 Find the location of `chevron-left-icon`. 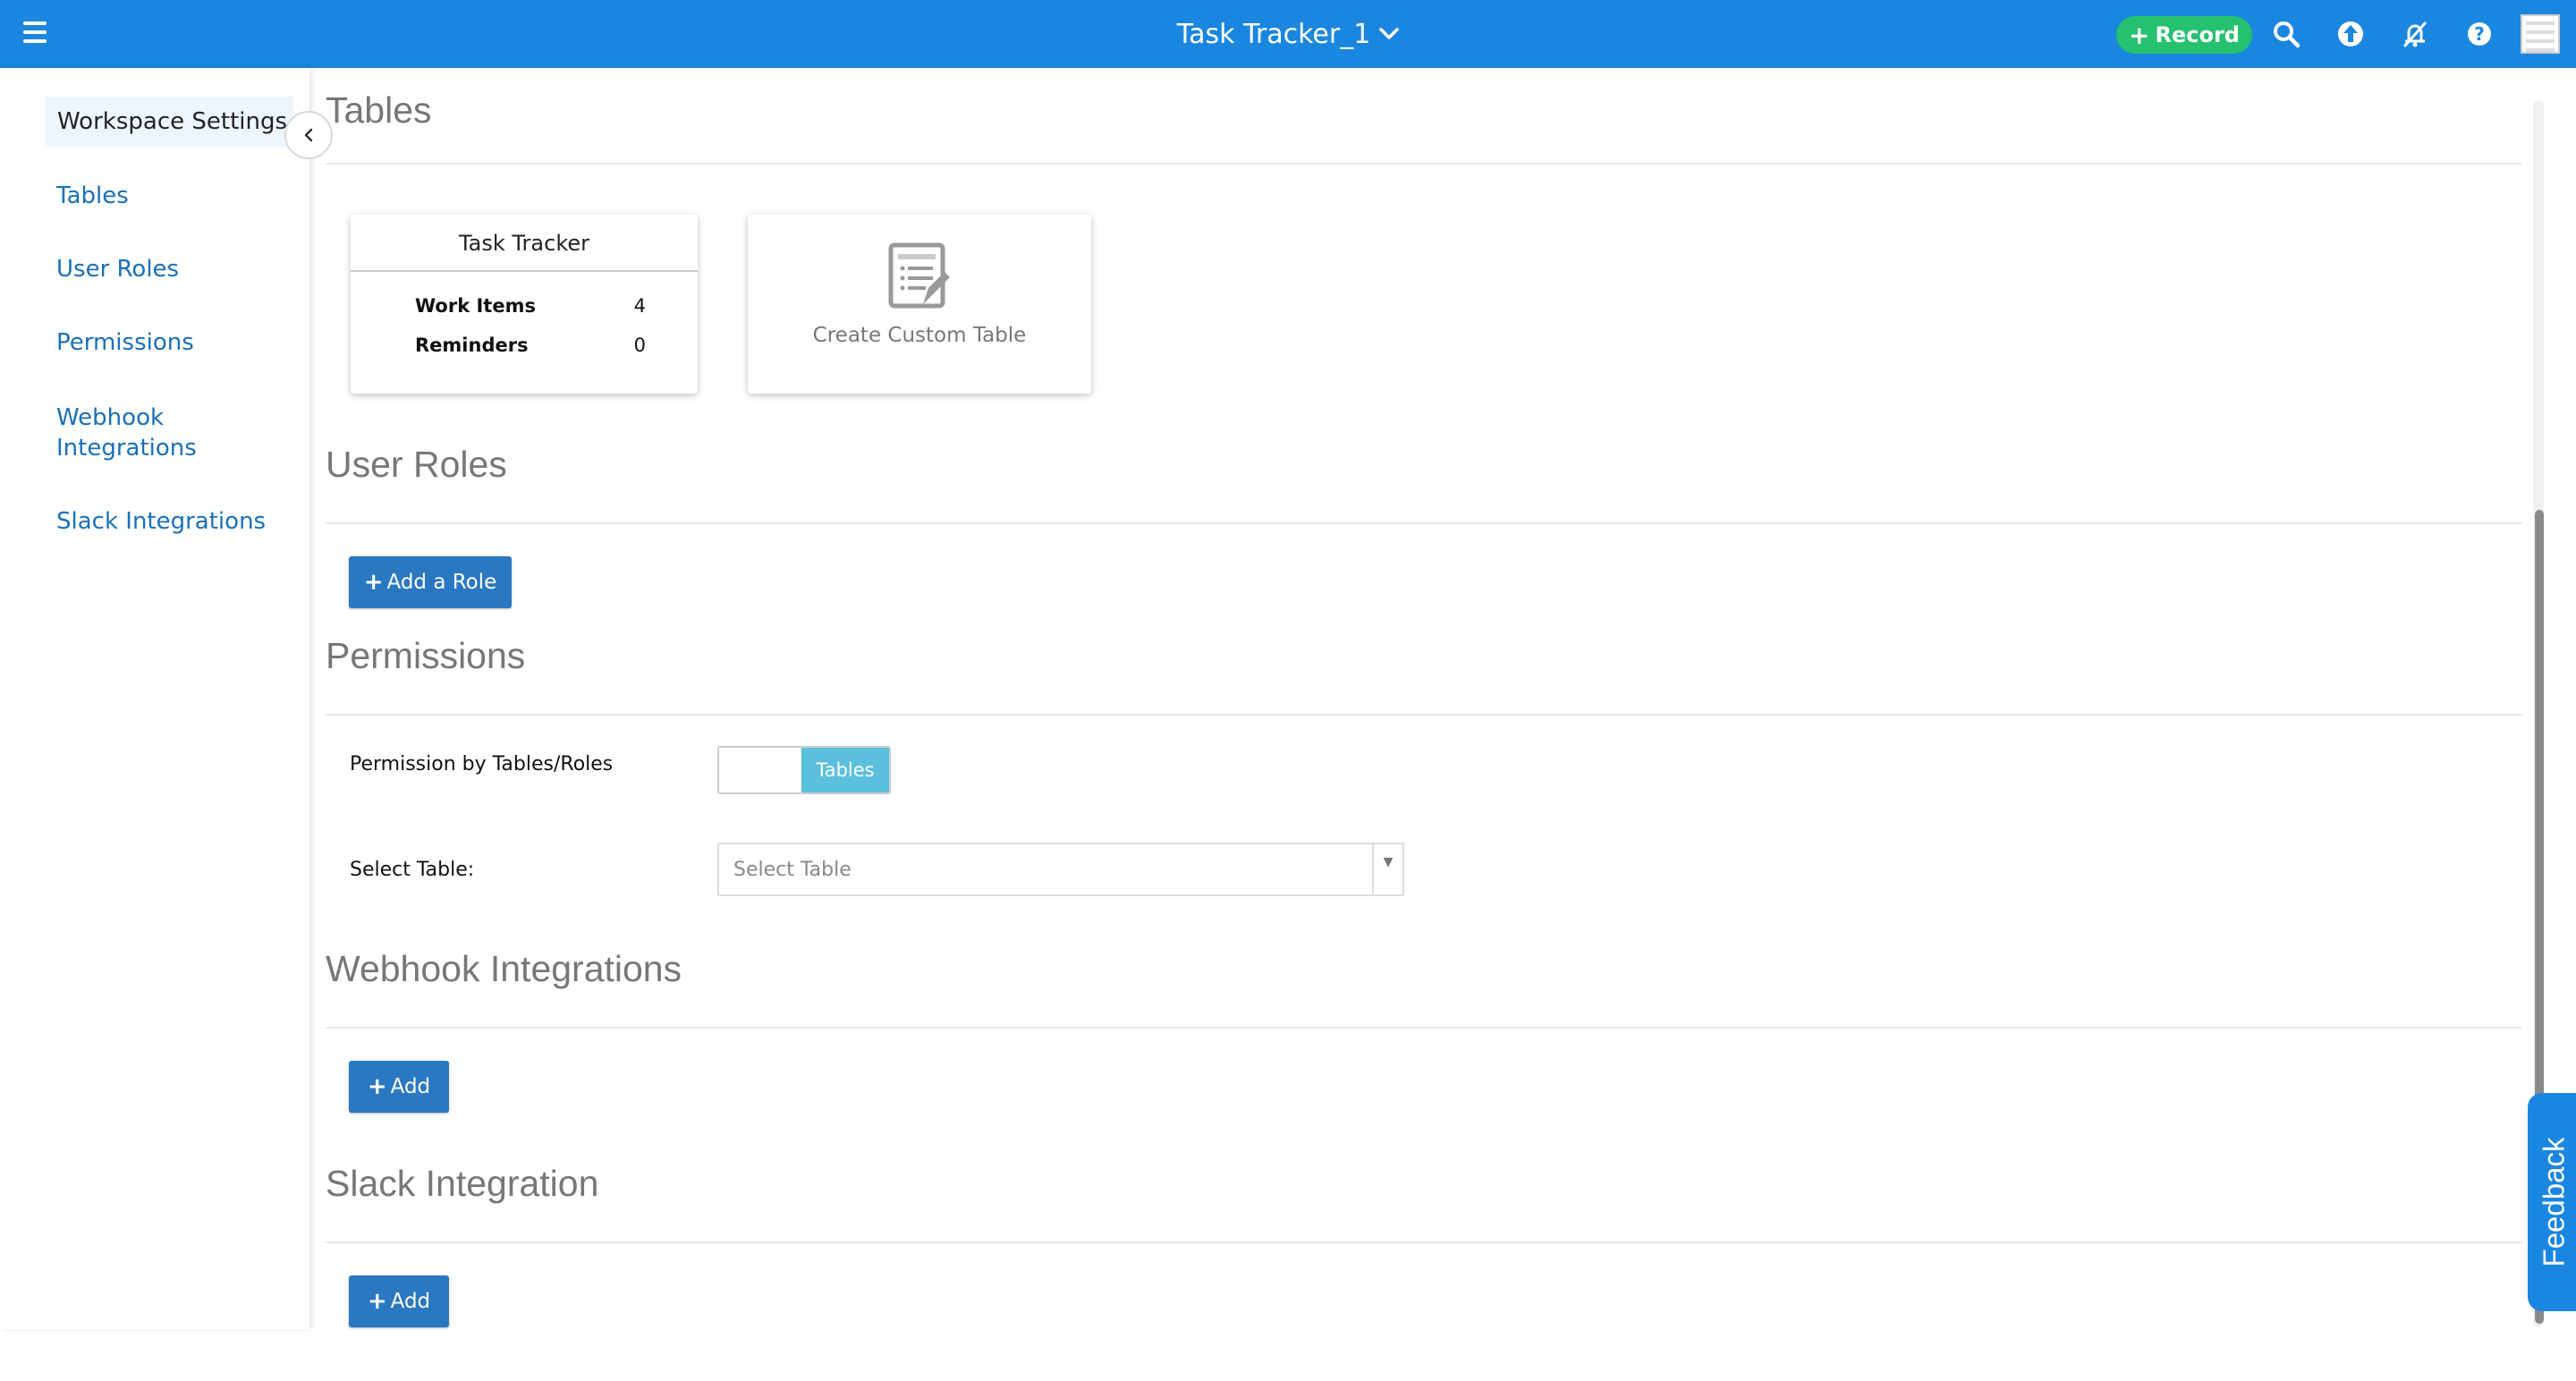

chevron-left-icon is located at coordinates (308, 135).